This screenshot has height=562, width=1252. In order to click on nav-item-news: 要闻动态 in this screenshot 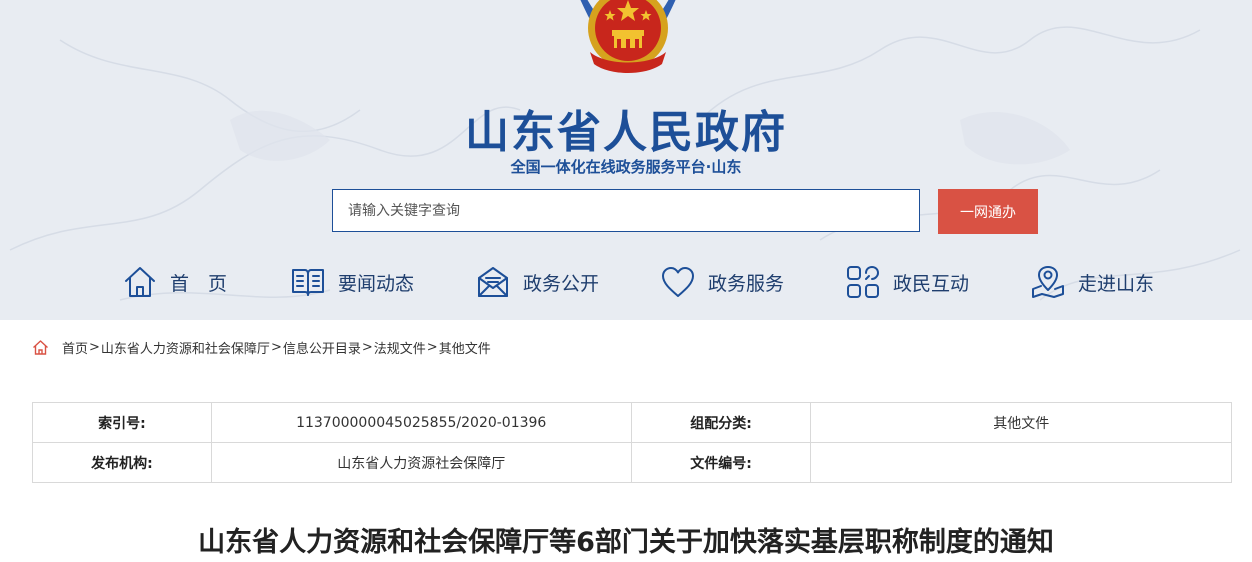, I will do `click(352, 282)`.